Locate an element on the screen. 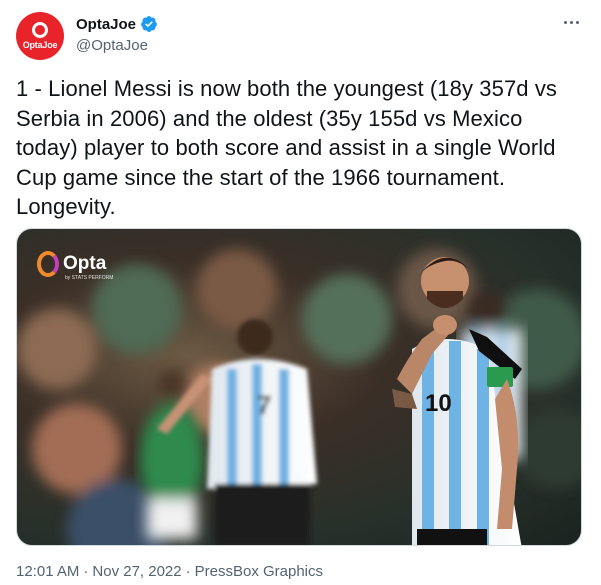  opta-watermark-sub: by STATS PERFORM is located at coordinates (89, 278).